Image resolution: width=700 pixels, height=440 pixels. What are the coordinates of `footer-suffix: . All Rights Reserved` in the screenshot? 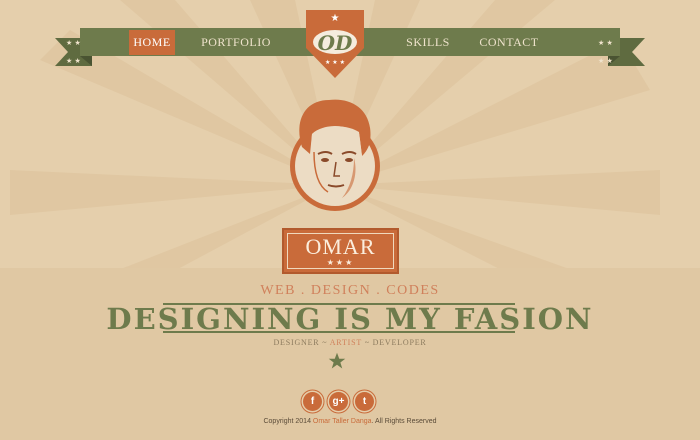 It's located at (404, 421).